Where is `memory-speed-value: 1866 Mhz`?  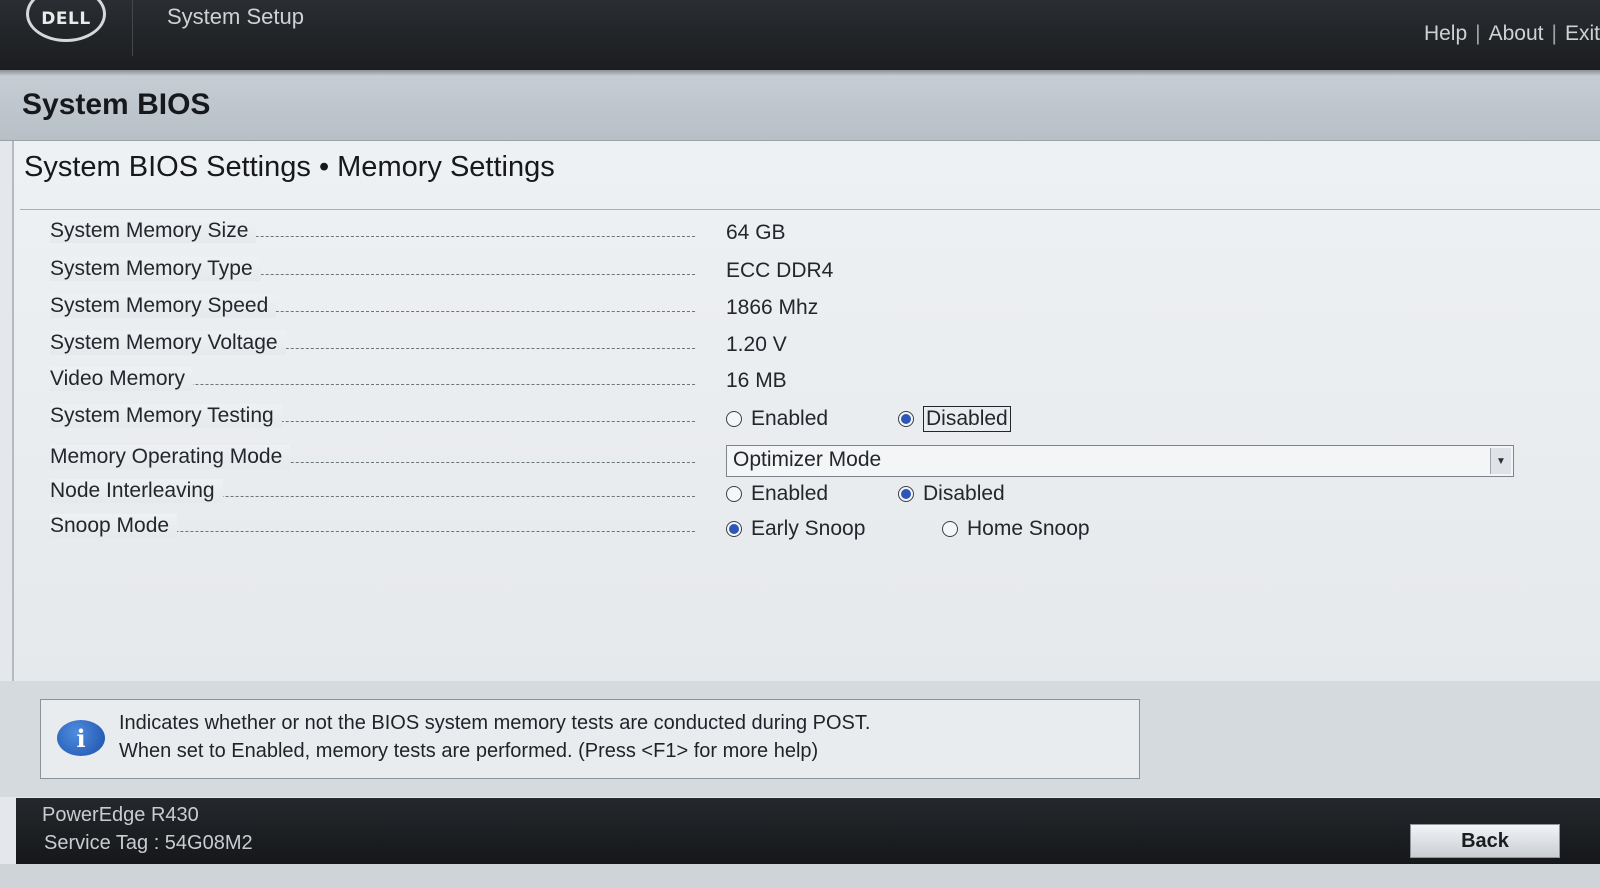 memory-speed-value: 1866 Mhz is located at coordinates (772, 307).